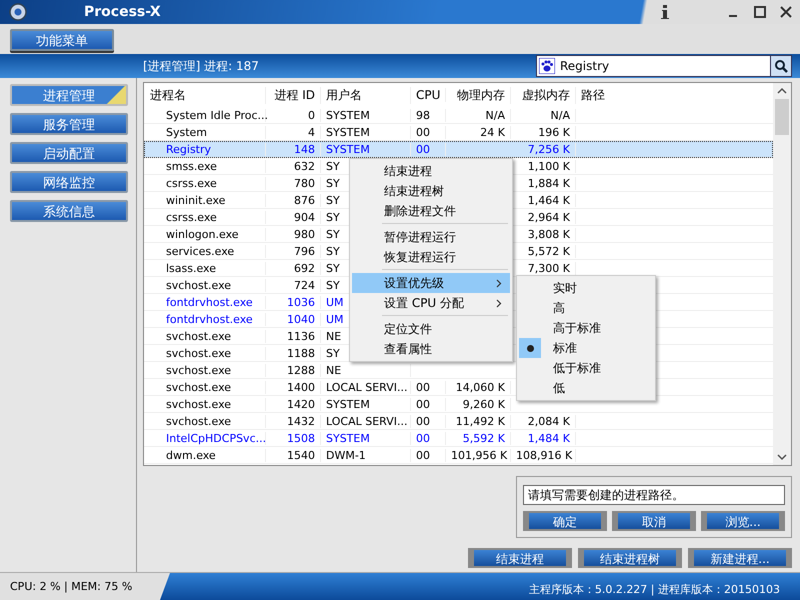 This screenshot has width=800, height=600. Describe the element at coordinates (304, 166) in the screenshot. I see `table-cell: 632` at that location.